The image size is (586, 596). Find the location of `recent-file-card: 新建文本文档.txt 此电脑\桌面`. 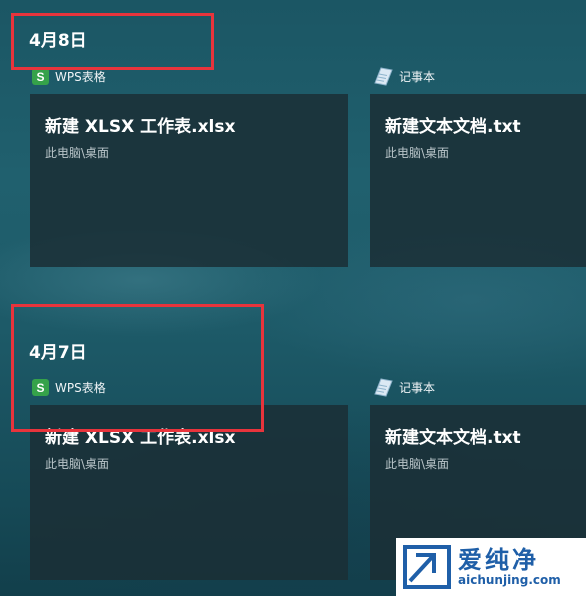

recent-file-card: 新建文本文档.txt 此电脑\桌面 is located at coordinates (478, 180).